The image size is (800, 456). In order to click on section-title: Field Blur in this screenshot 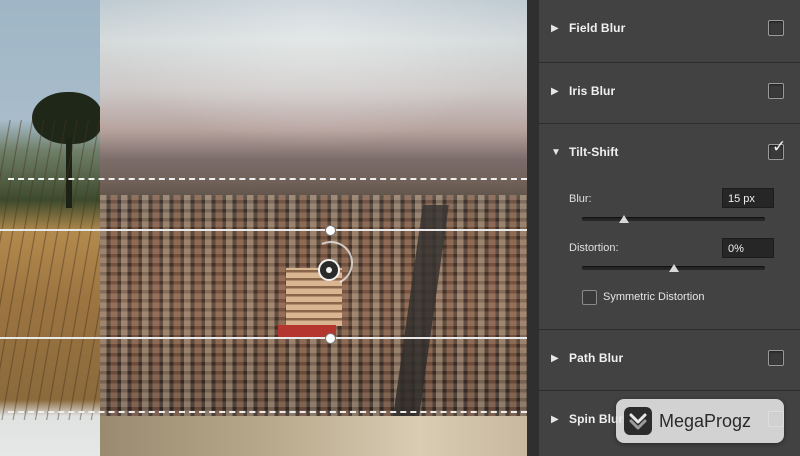, I will do `click(597, 28)`.